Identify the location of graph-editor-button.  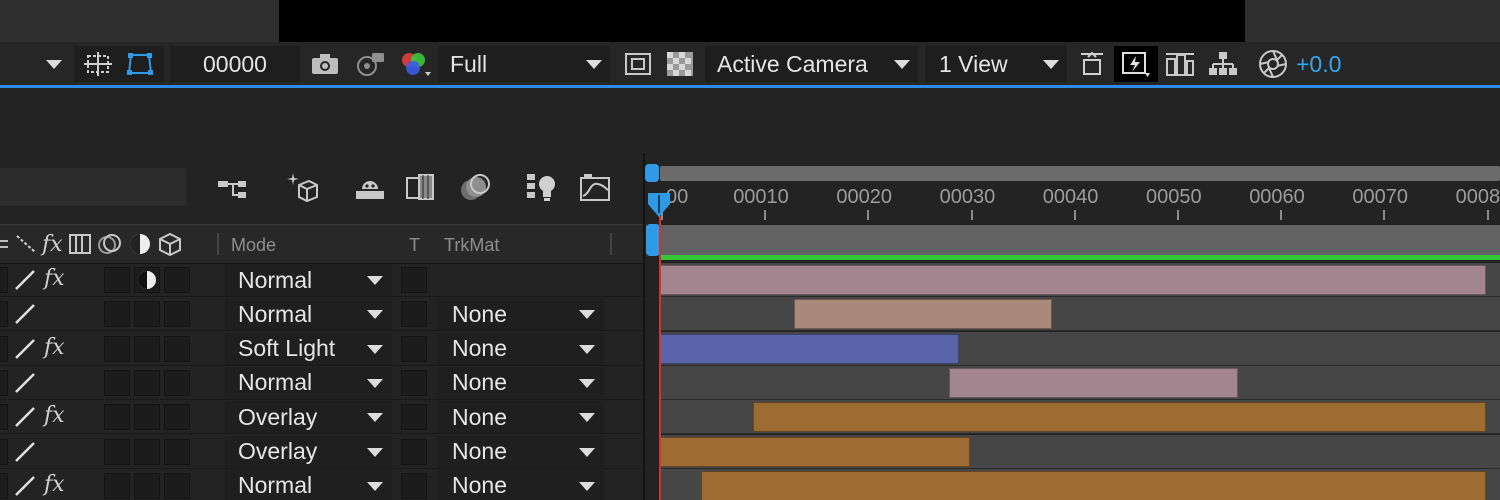
(595, 187).